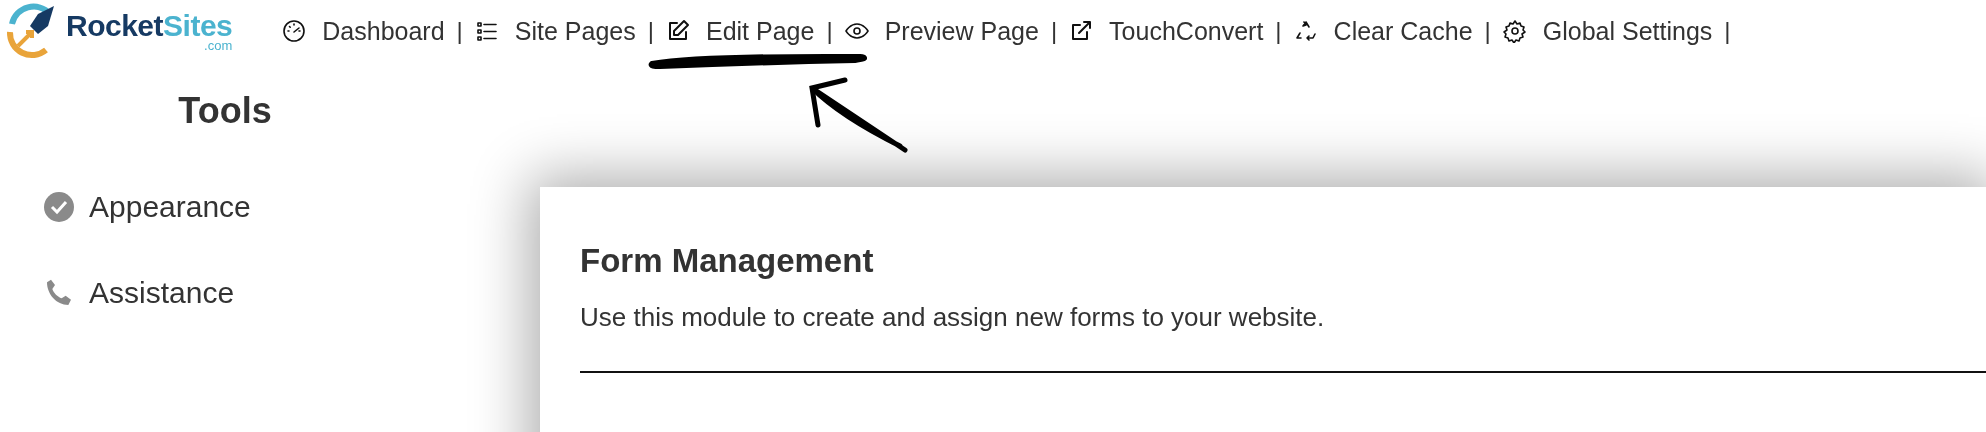  Describe the element at coordinates (1607, 31) in the screenshot. I see `nav-link: Global Settings` at that location.